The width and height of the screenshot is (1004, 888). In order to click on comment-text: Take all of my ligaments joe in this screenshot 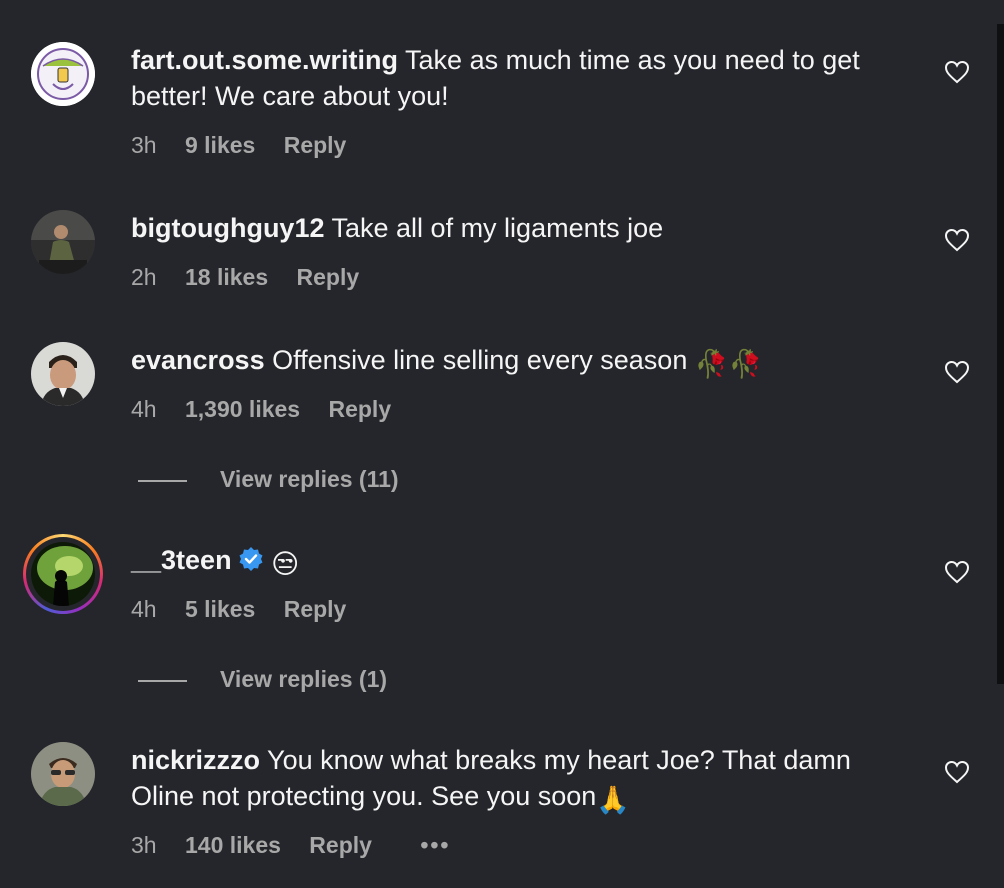, I will do `click(497, 228)`.